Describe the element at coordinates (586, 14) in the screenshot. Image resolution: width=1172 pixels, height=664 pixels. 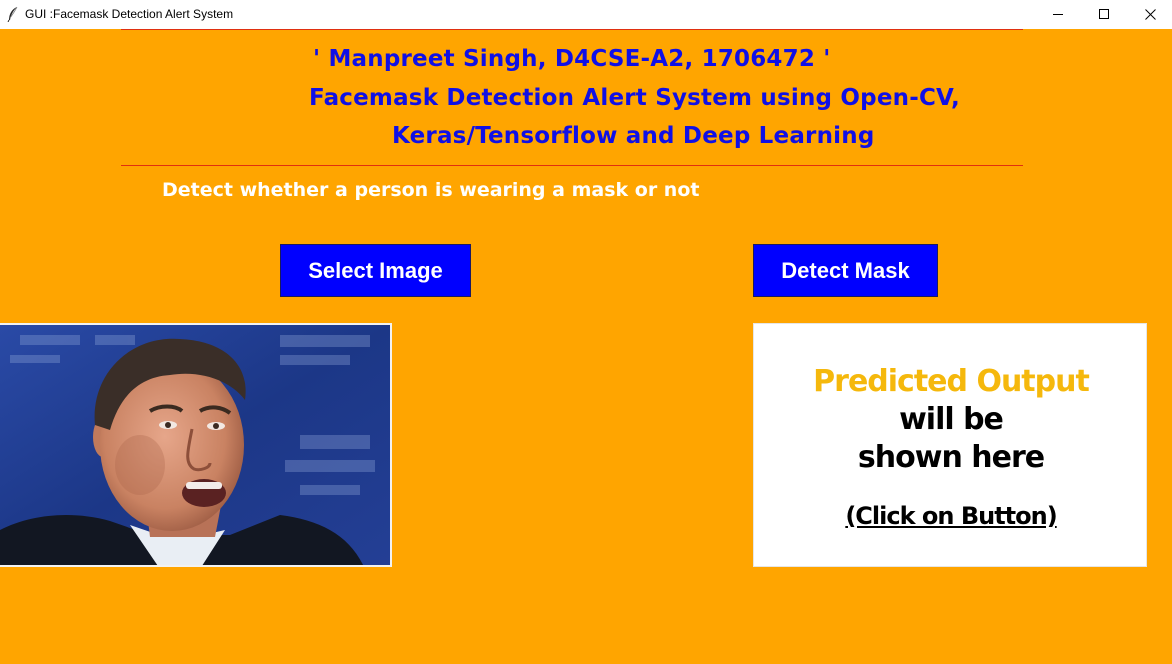
I see `title-bar: GUI :Facemask Detection Alert System` at that location.